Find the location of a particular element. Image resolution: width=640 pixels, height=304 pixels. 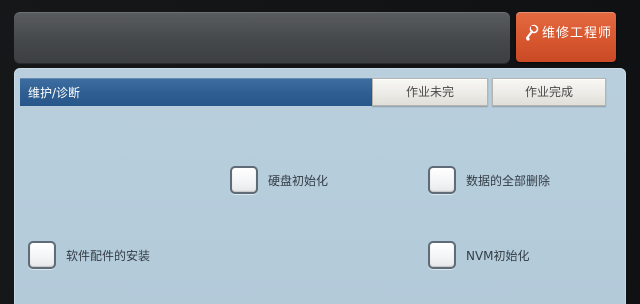

hdd-init-checkbox is located at coordinates (244, 180).